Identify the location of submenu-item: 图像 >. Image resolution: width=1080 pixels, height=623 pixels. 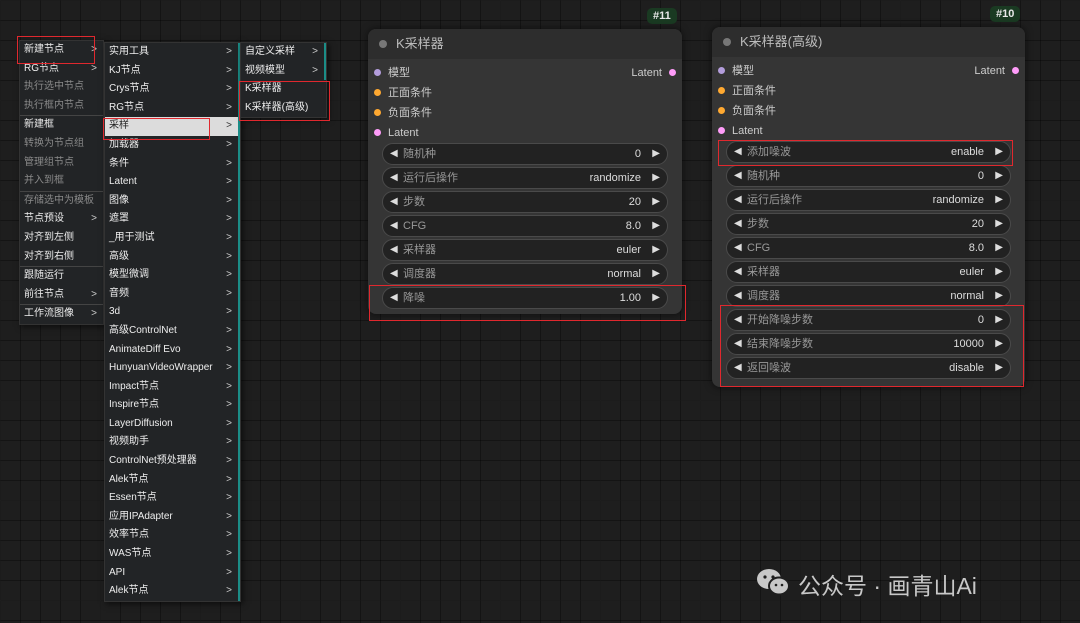
(172, 201).